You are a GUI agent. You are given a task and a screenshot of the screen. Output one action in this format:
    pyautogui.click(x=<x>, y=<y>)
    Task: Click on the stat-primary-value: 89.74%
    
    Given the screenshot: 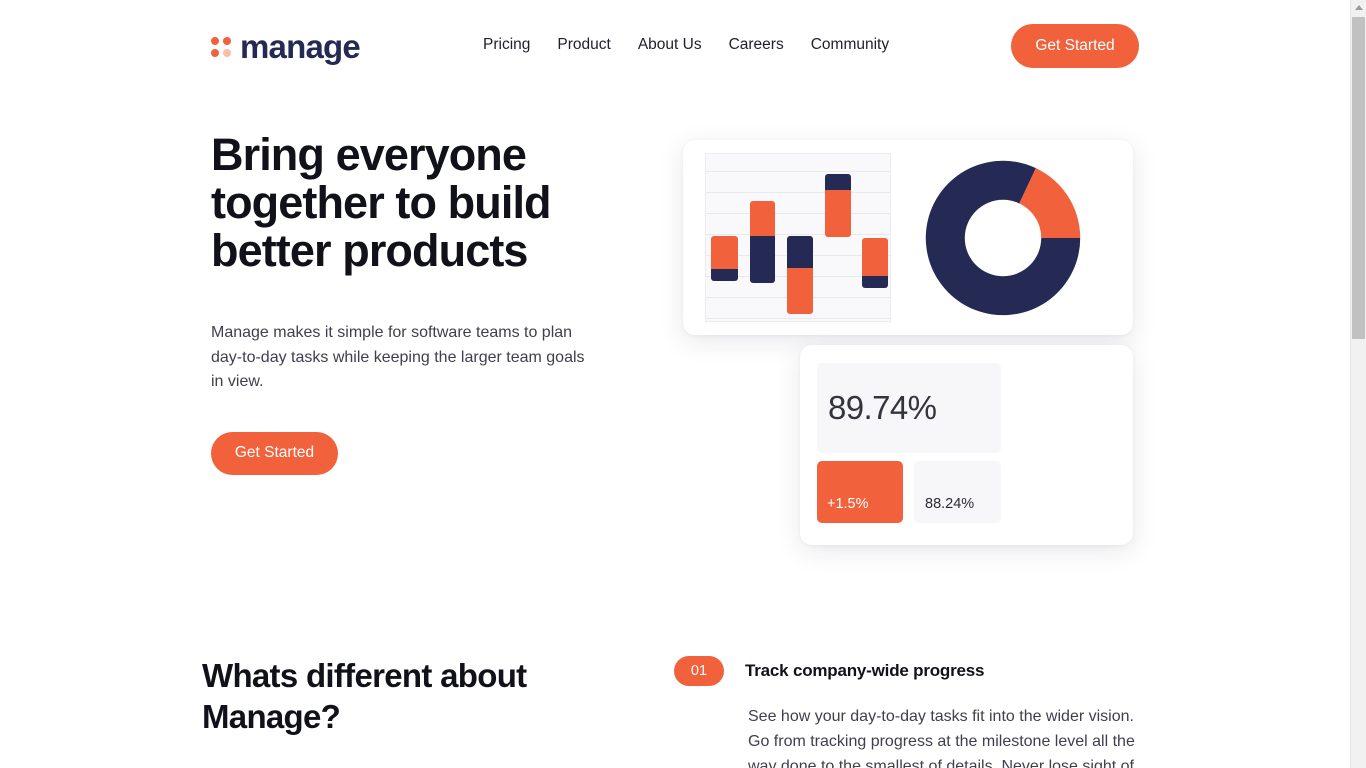 What is the action you would take?
    pyautogui.click(x=882, y=407)
    